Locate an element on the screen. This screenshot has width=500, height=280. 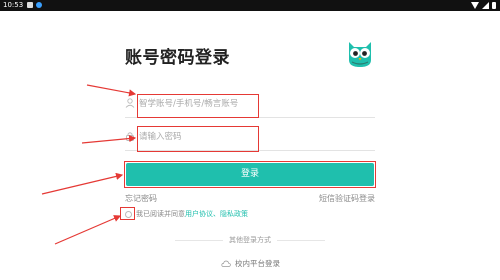
page-title: 账号密码登录 is located at coordinates (177, 58).